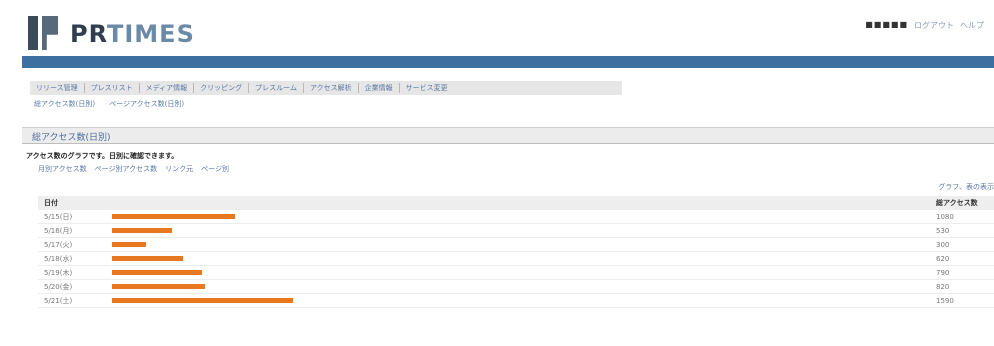 Image resolution: width=994 pixels, height=346 pixels. I want to click on logo-wordmark: PRTIMES, so click(132, 34).